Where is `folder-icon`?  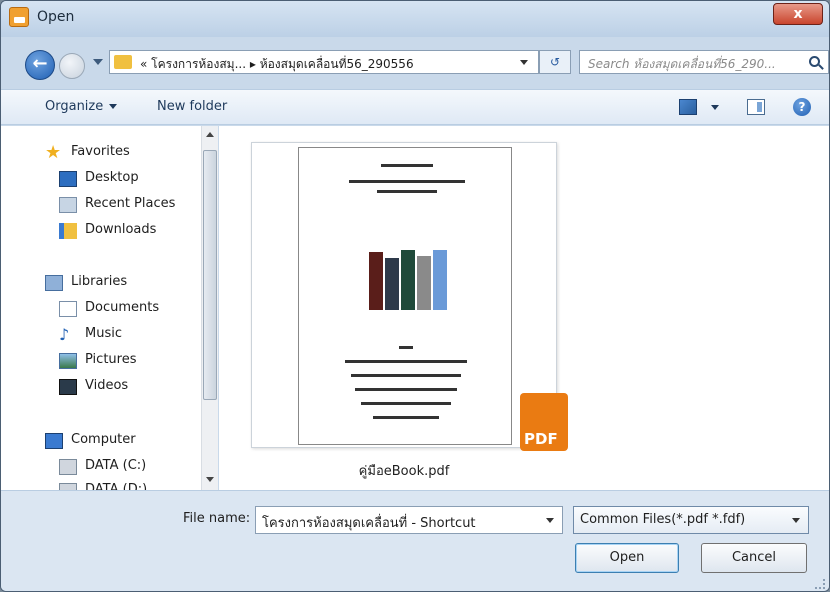 folder-icon is located at coordinates (123, 62).